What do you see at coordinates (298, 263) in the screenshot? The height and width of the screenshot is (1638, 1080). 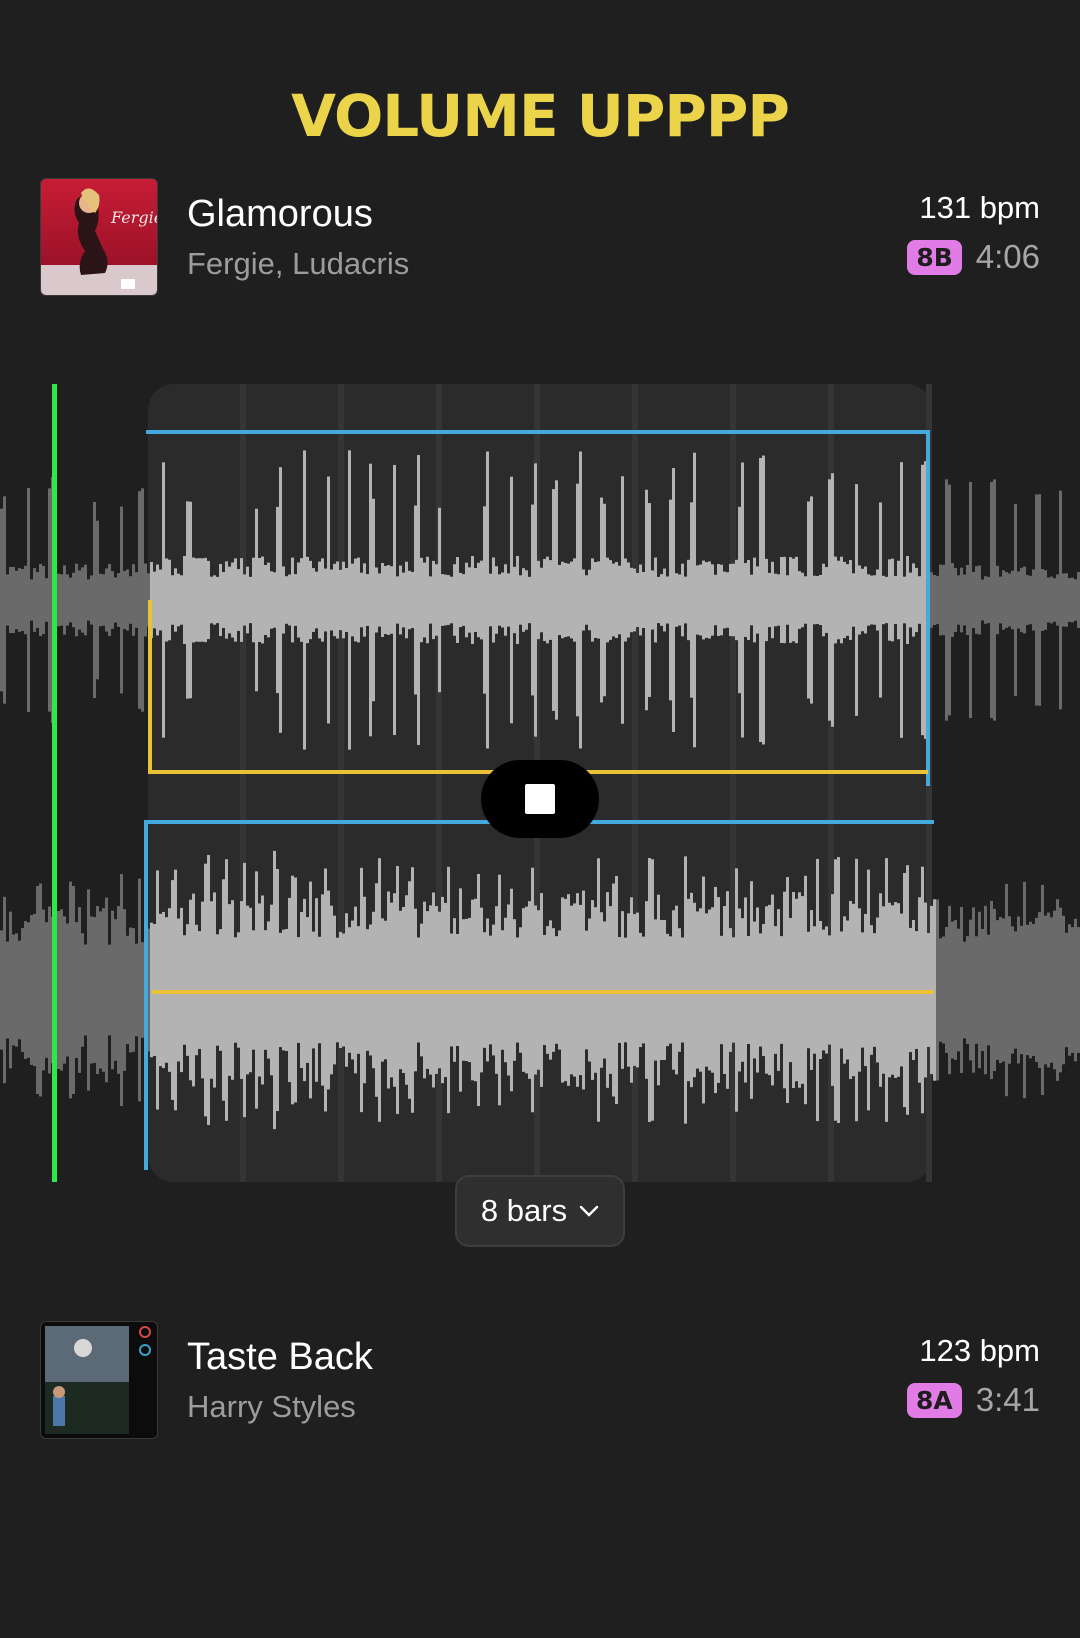 I see `top-track-artist: Fergie, Ludacris` at bounding box center [298, 263].